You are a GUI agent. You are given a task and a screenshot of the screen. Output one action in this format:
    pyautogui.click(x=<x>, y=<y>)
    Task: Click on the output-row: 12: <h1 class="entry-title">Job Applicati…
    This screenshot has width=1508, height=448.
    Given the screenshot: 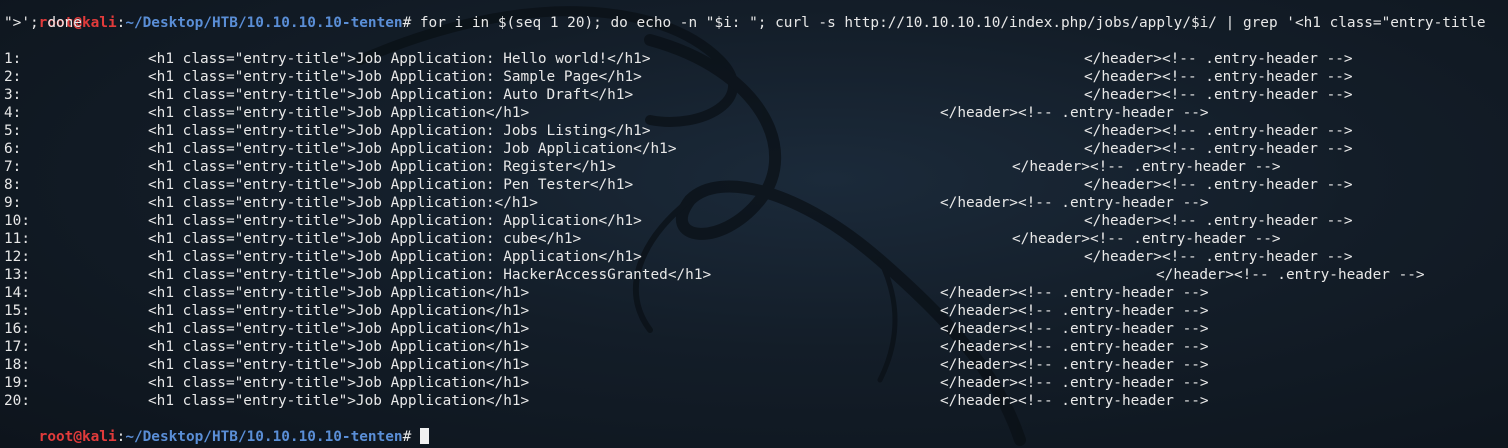 What is the action you would take?
    pyautogui.click(x=756, y=257)
    